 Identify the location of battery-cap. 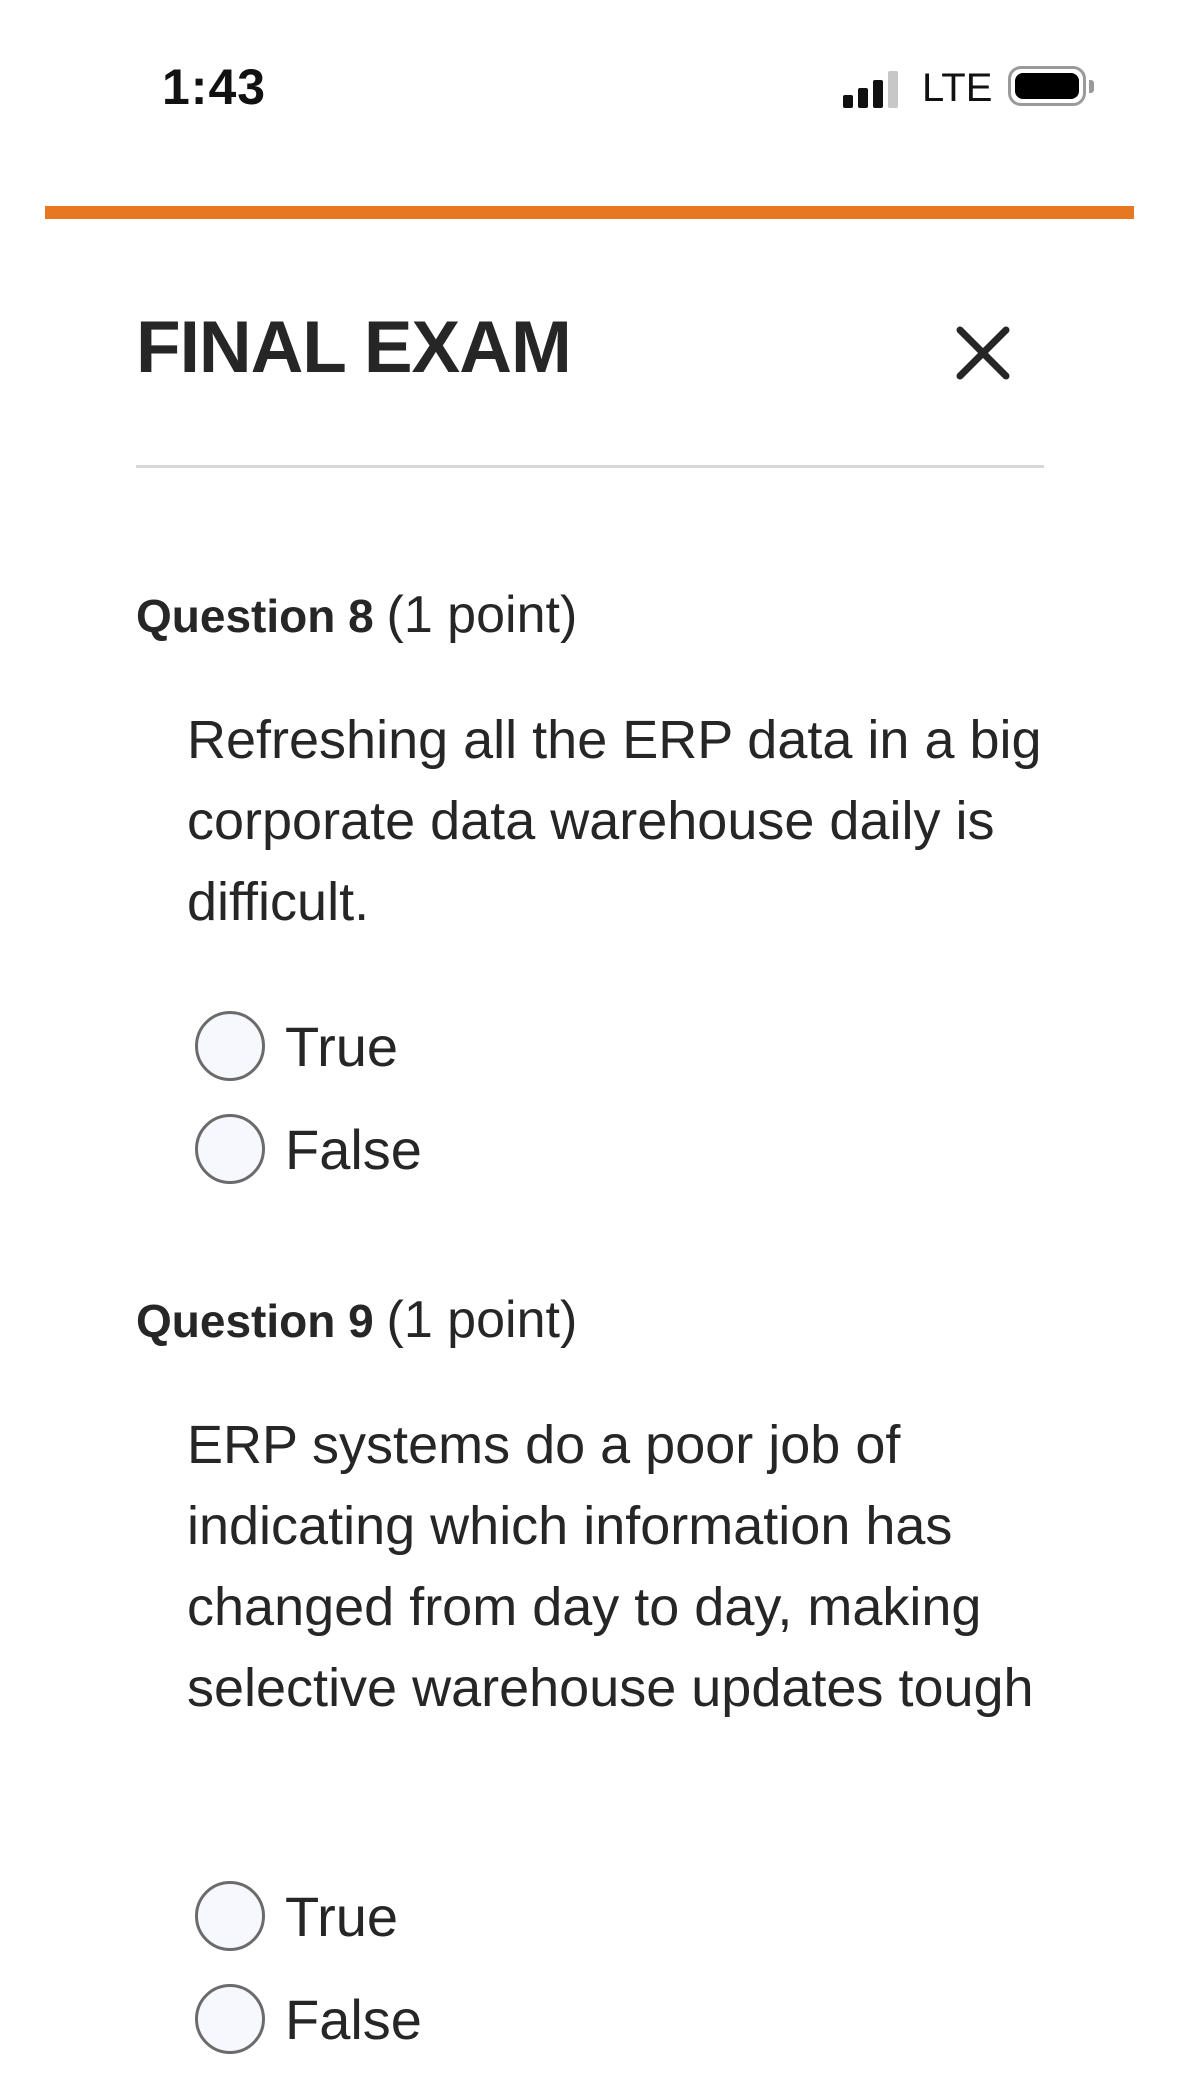
(1091, 86).